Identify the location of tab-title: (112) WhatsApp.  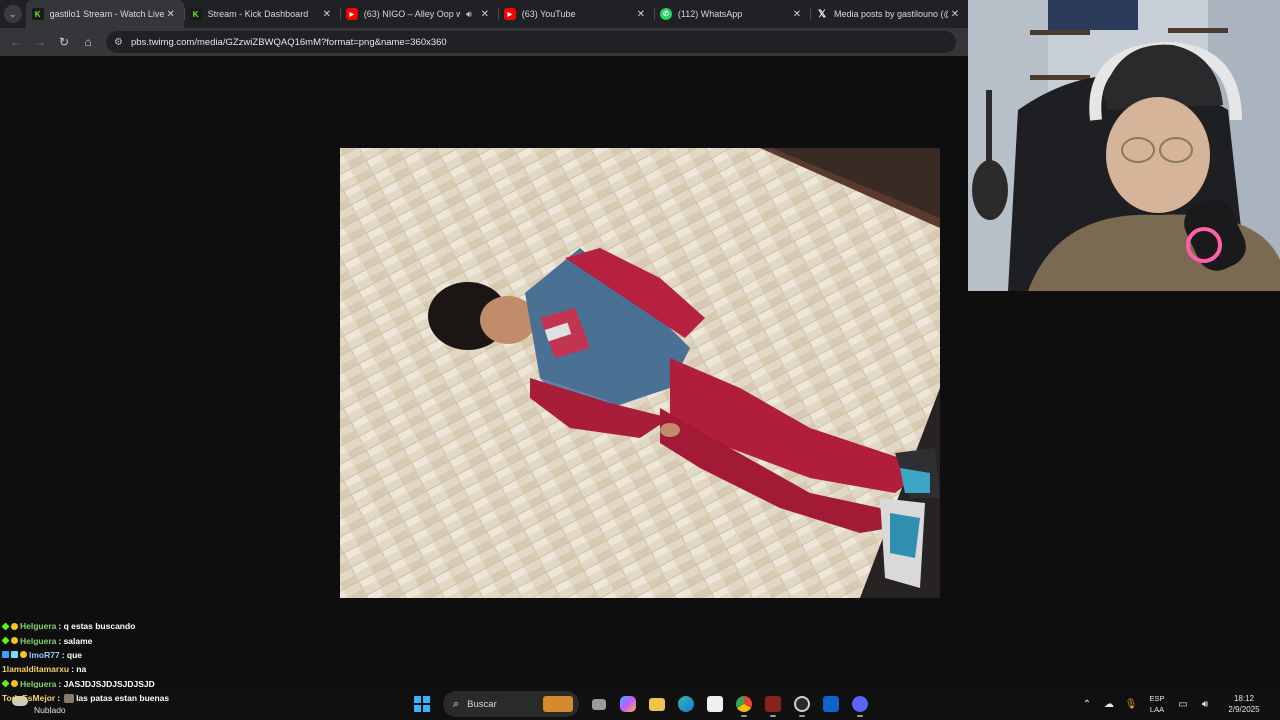
(710, 14).